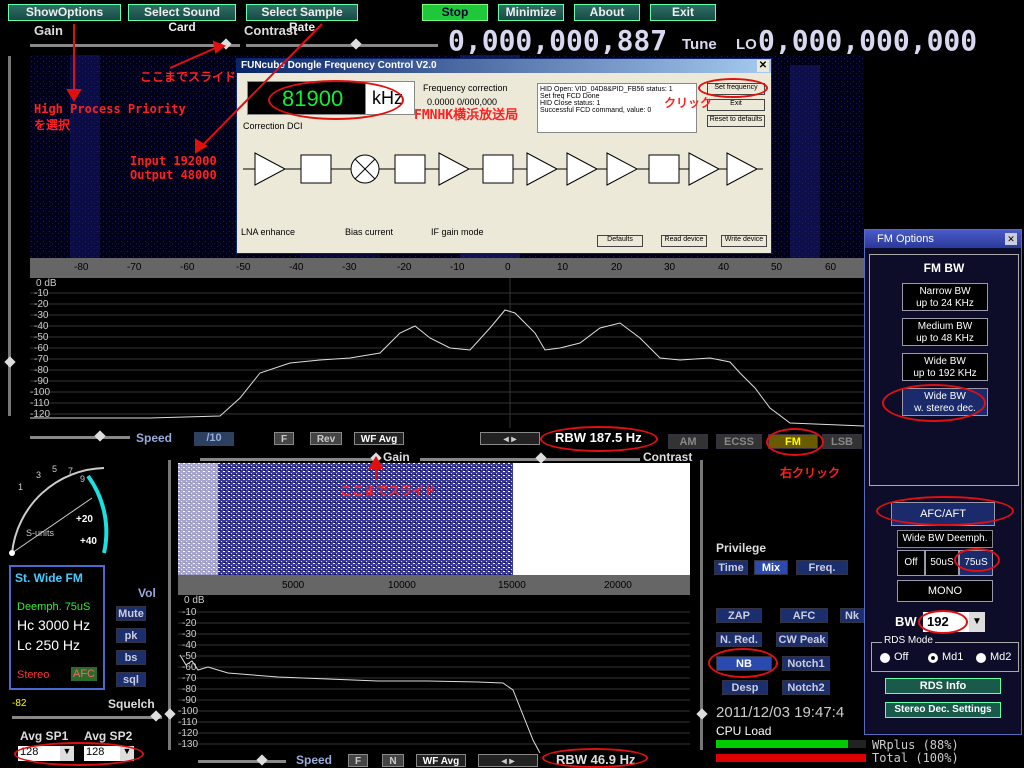 The image size is (1024, 768). What do you see at coordinates (945, 511) in the screenshot?
I see `annotation-ellipse-afc` at bounding box center [945, 511].